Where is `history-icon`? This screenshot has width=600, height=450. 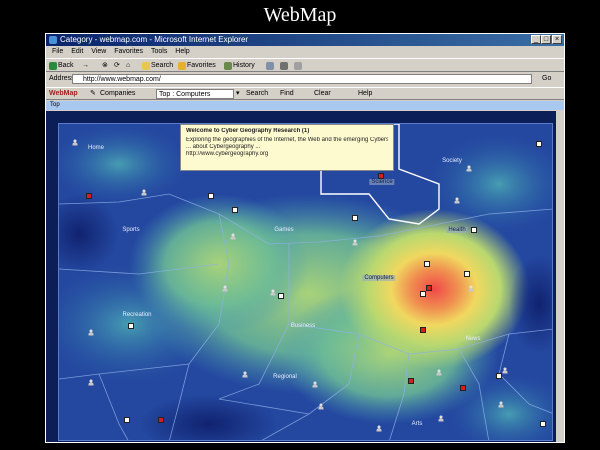
history-icon is located at coordinates (228, 66).